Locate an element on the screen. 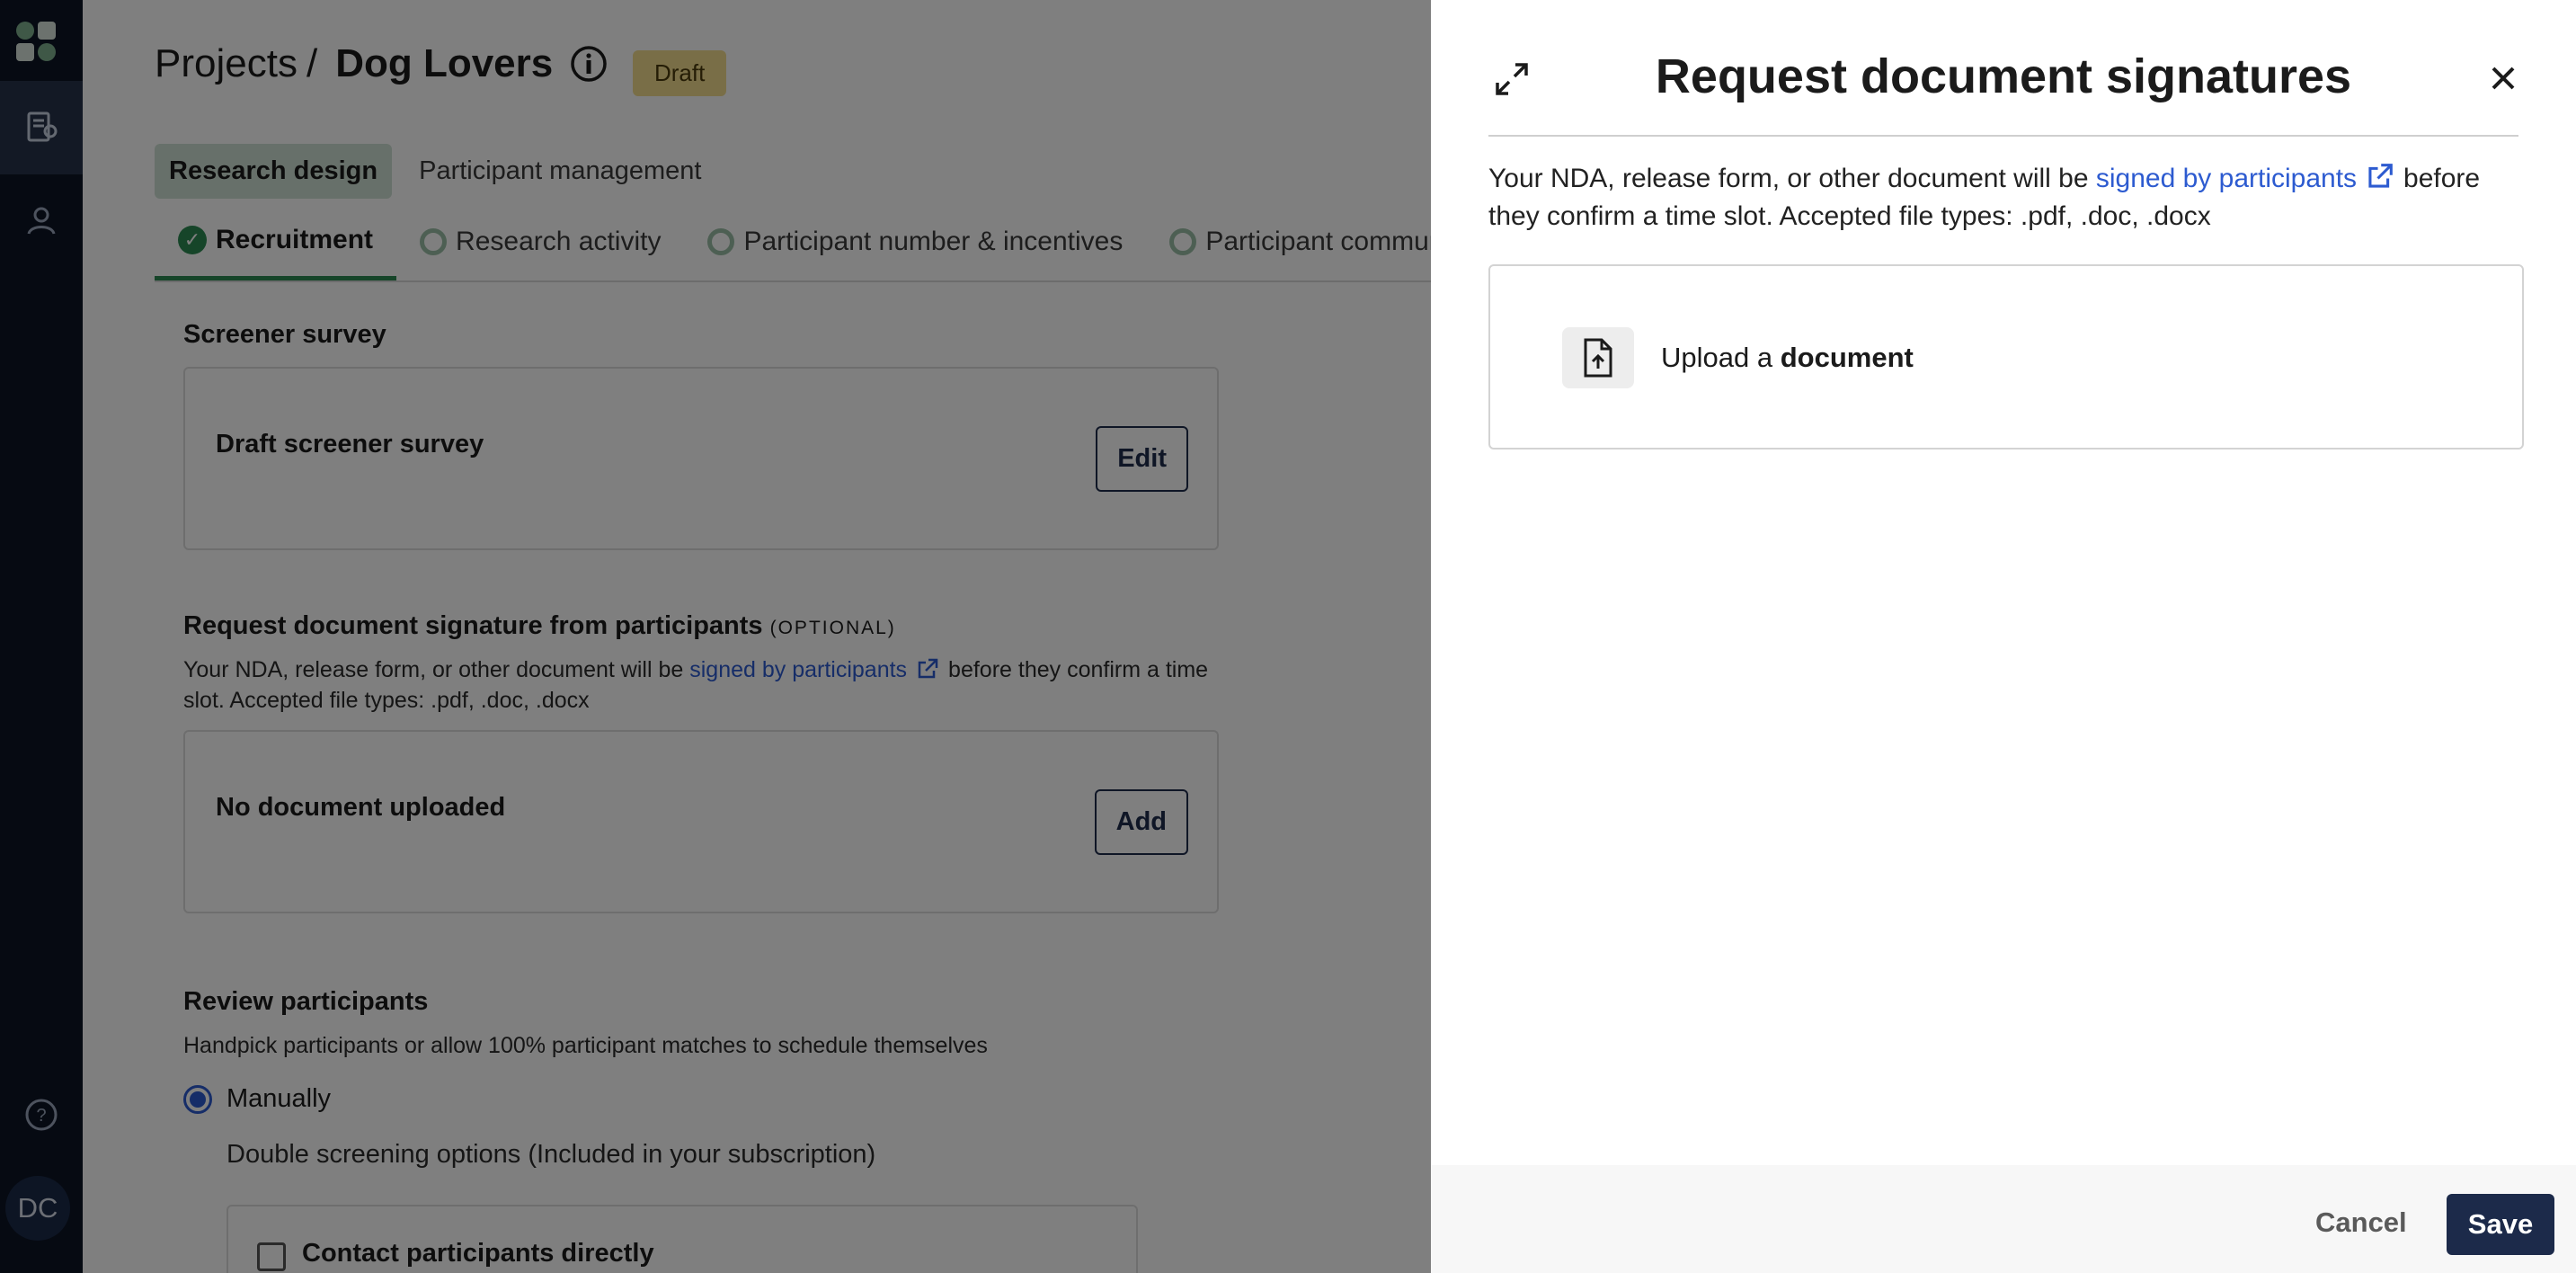  external-link-icon is located at coordinates (2380, 176).